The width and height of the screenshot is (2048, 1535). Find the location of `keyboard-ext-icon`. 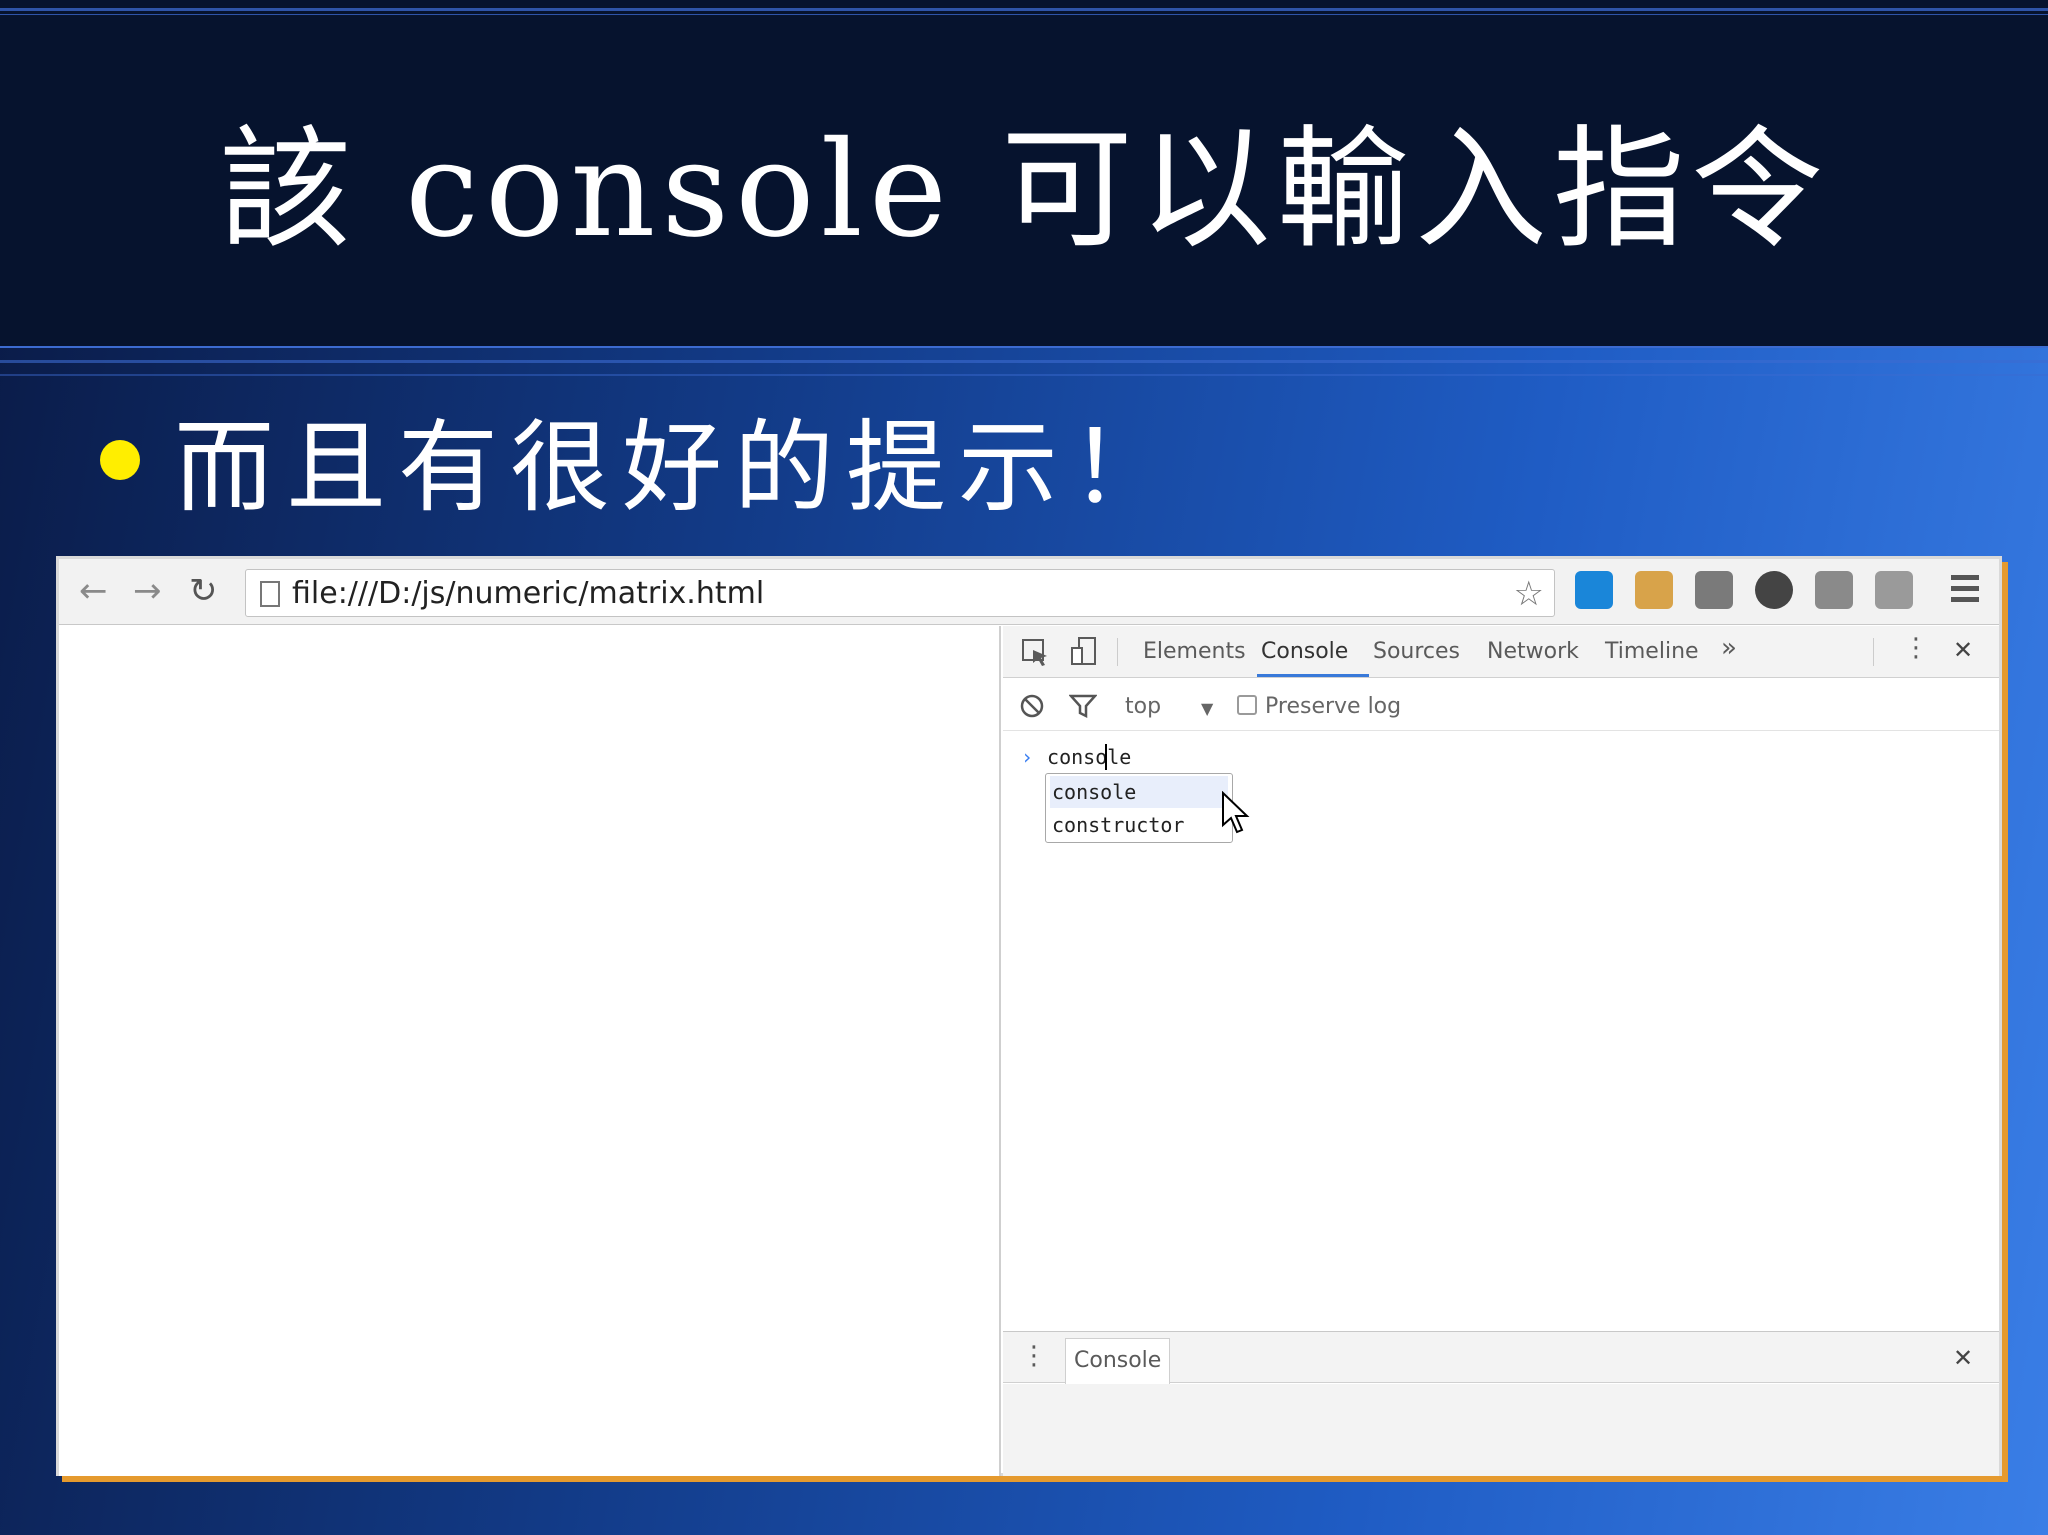

keyboard-ext-icon is located at coordinates (1714, 590).